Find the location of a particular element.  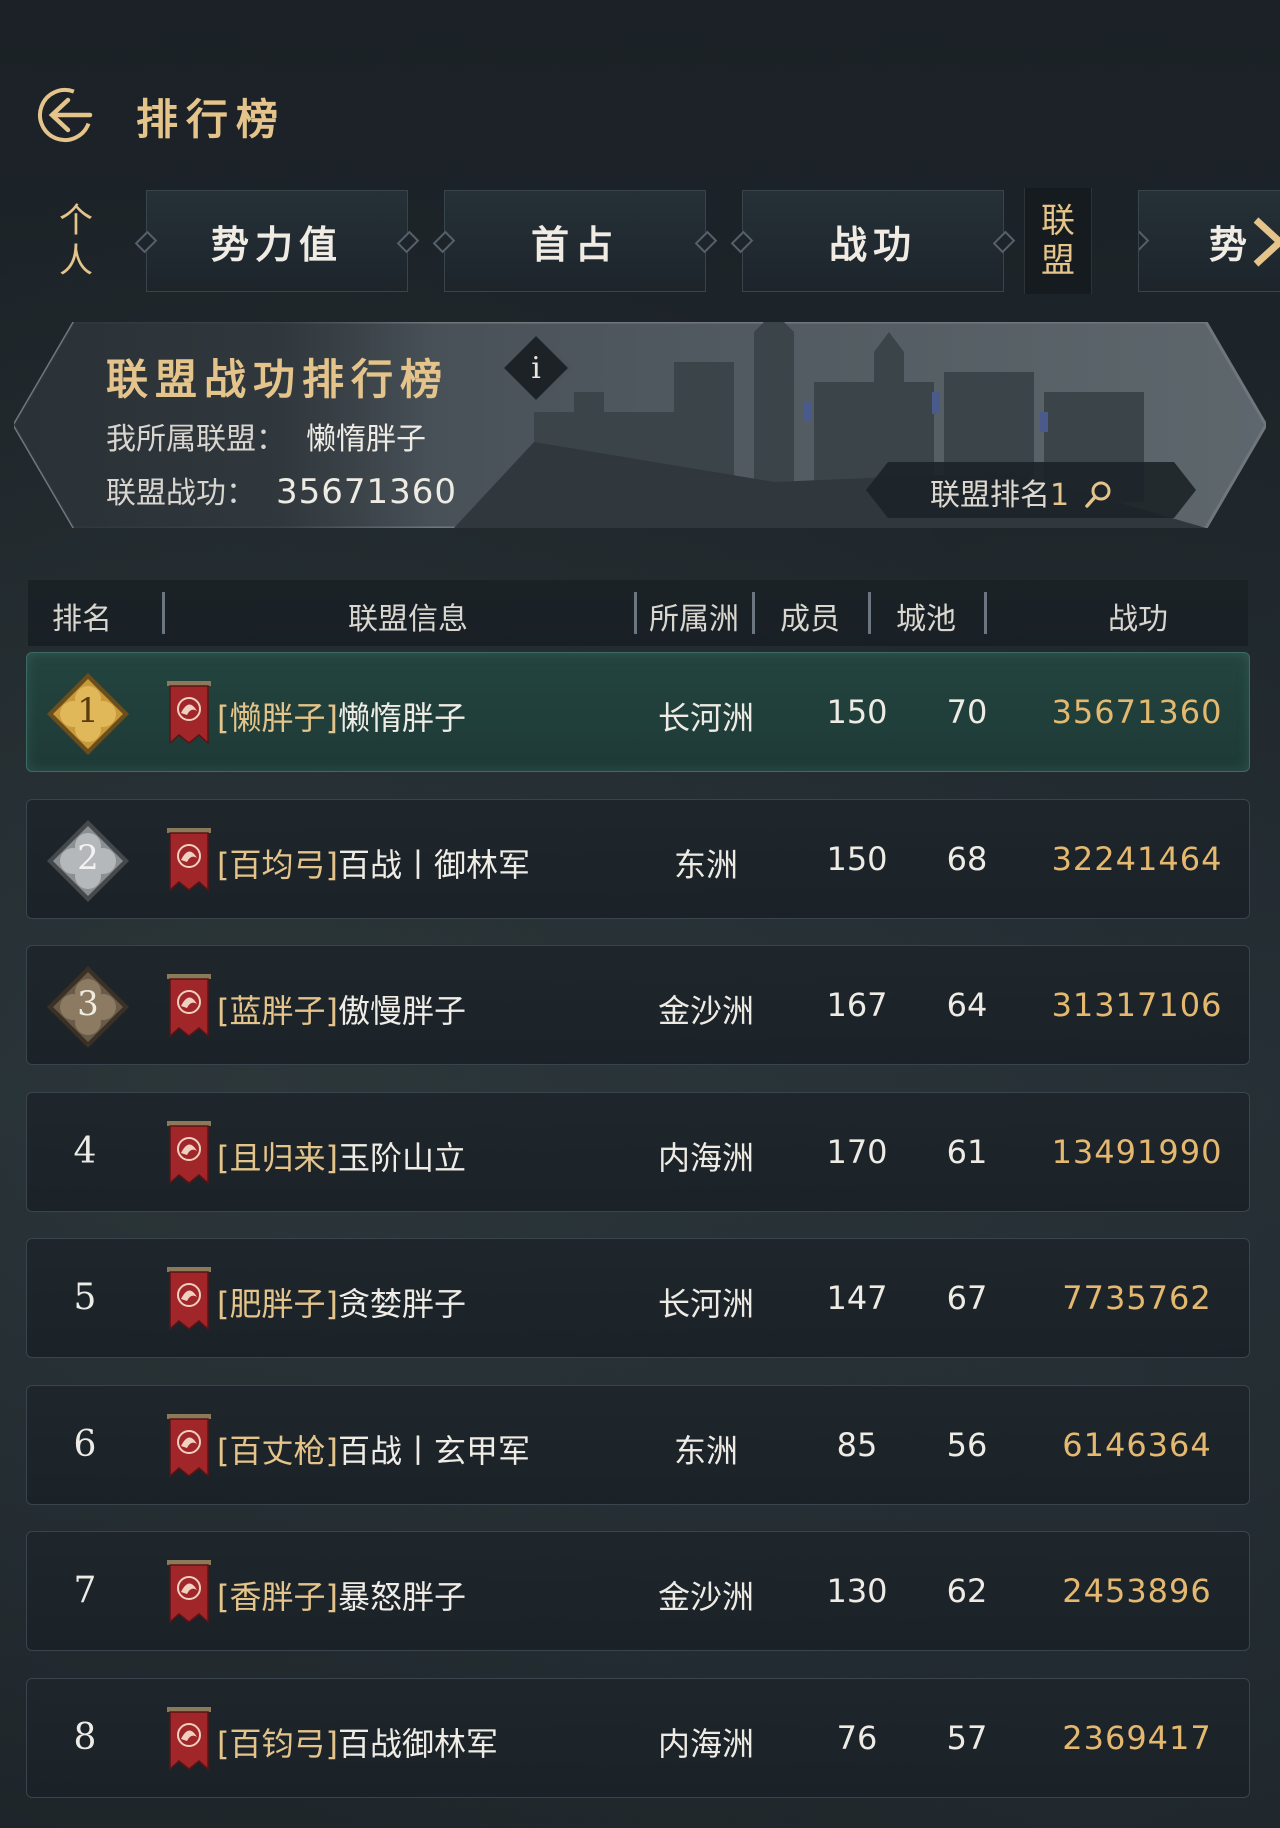

alliance-title: 玉阶山立 is located at coordinates (401, 1157).